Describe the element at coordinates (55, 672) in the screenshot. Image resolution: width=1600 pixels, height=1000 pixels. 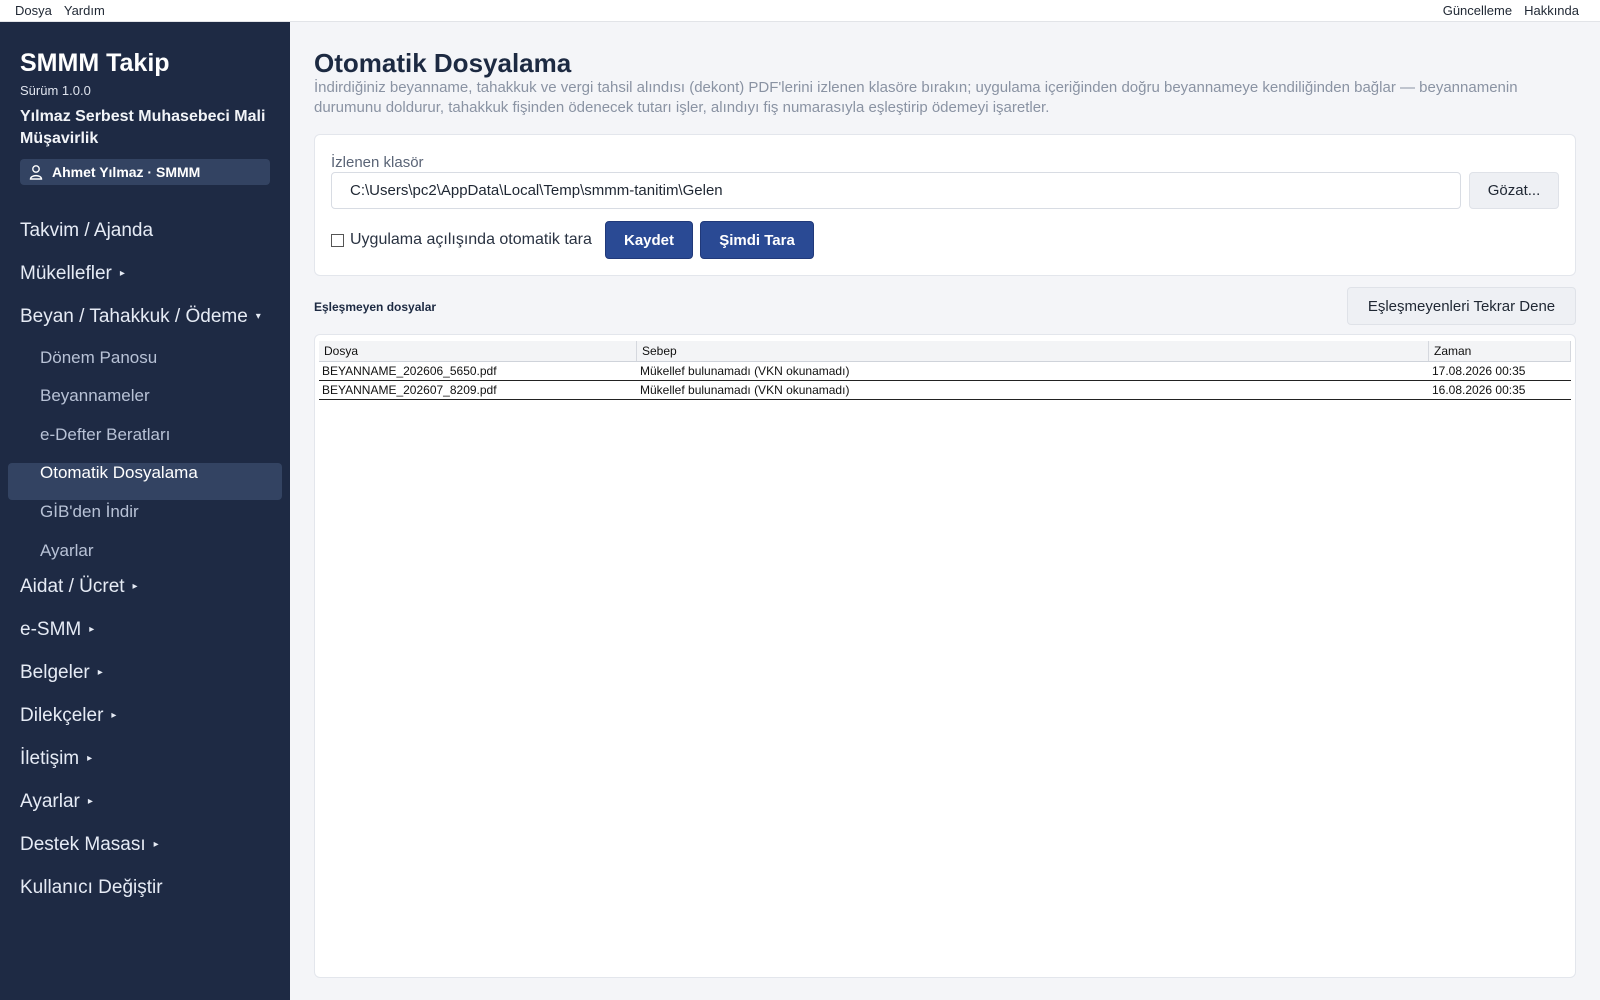
I see `sidebar-item-label: Belgeler` at that location.